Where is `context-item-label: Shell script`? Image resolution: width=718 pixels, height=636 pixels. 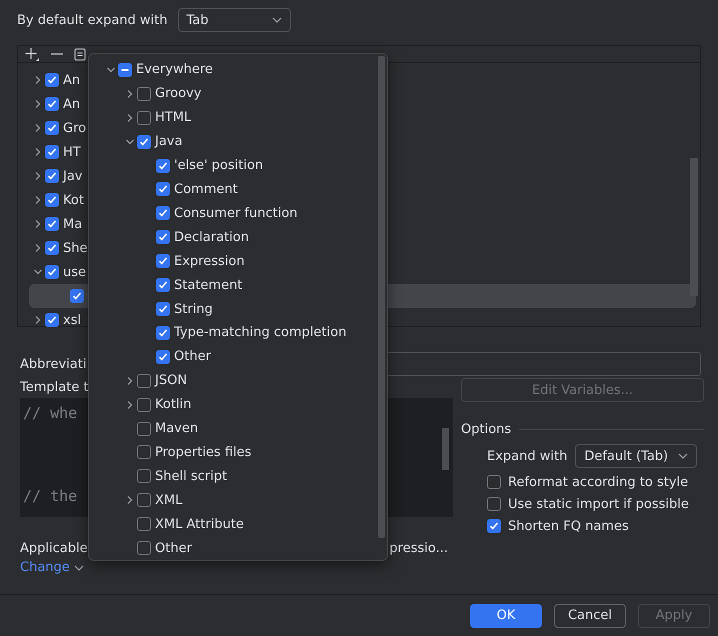
context-item-label: Shell script is located at coordinates (191, 476).